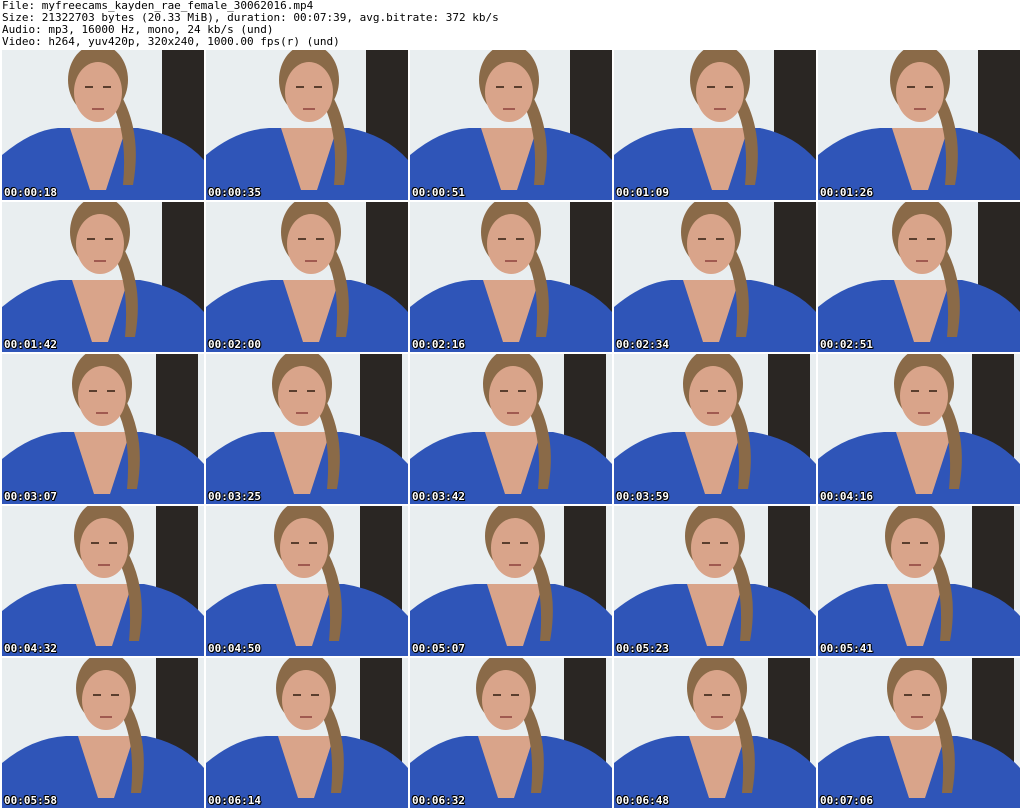  I want to click on video-thumbnail: 00:01:42, so click(103, 277).